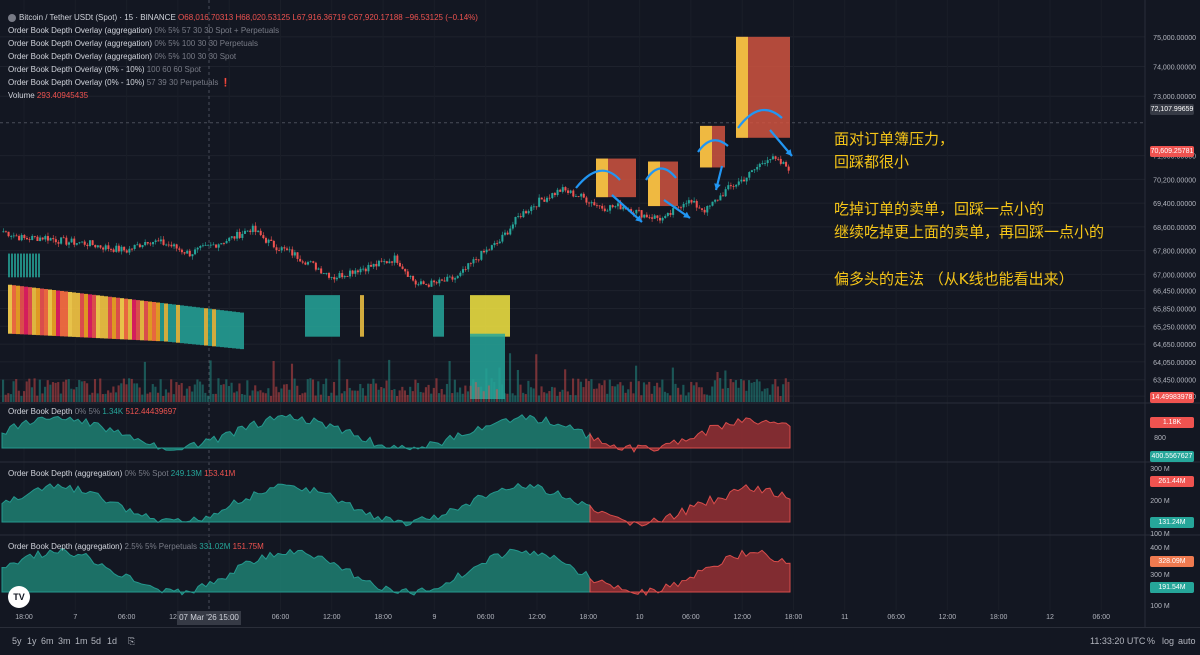  I want to click on range-5y-button: 5y, so click(17, 641).